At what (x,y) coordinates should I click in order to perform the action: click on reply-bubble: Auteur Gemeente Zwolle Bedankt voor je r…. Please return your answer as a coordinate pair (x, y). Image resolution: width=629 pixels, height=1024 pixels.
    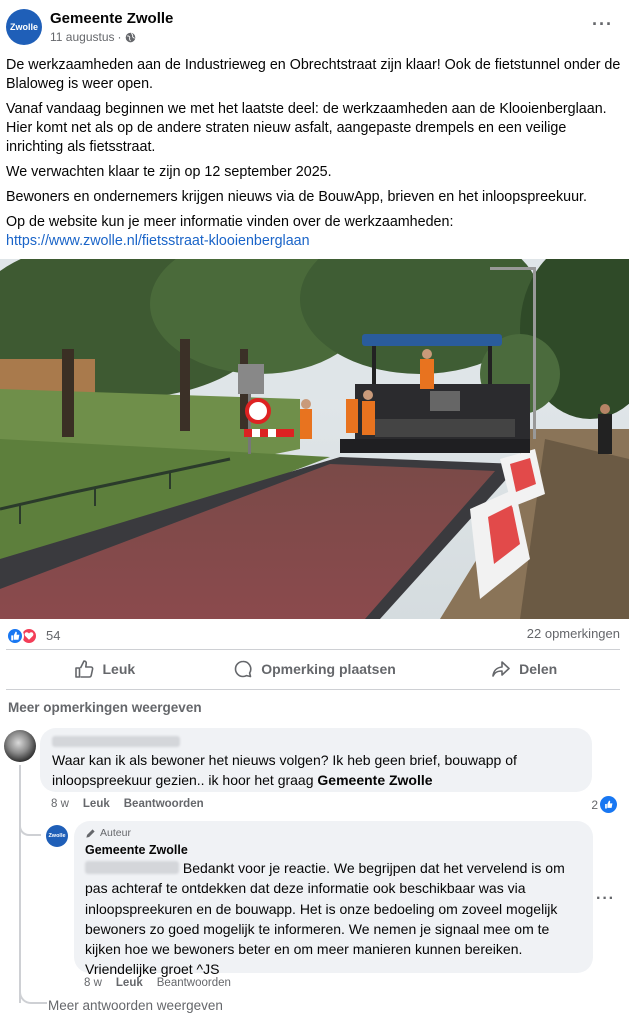
    Looking at the image, I should click on (333, 899).